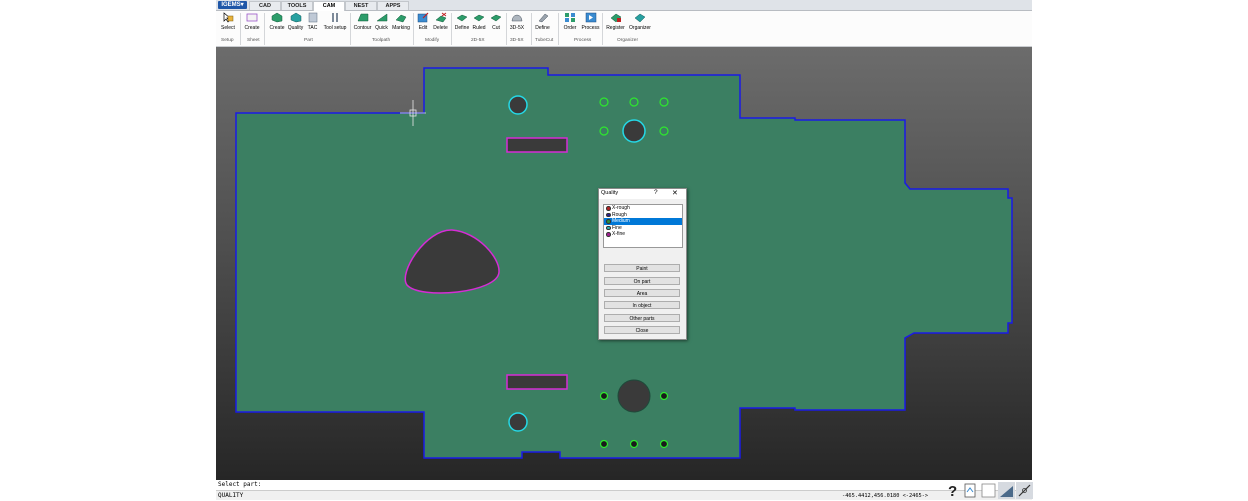 The image size is (1248, 501). What do you see at coordinates (227, 40) in the screenshot?
I see `group-label-setup: Setup` at bounding box center [227, 40].